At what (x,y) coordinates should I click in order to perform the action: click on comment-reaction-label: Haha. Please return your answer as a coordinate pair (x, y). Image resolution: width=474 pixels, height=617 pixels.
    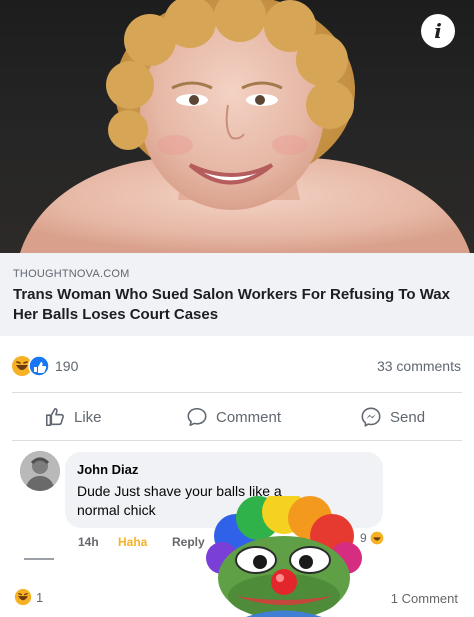
    Looking at the image, I should click on (132, 542).